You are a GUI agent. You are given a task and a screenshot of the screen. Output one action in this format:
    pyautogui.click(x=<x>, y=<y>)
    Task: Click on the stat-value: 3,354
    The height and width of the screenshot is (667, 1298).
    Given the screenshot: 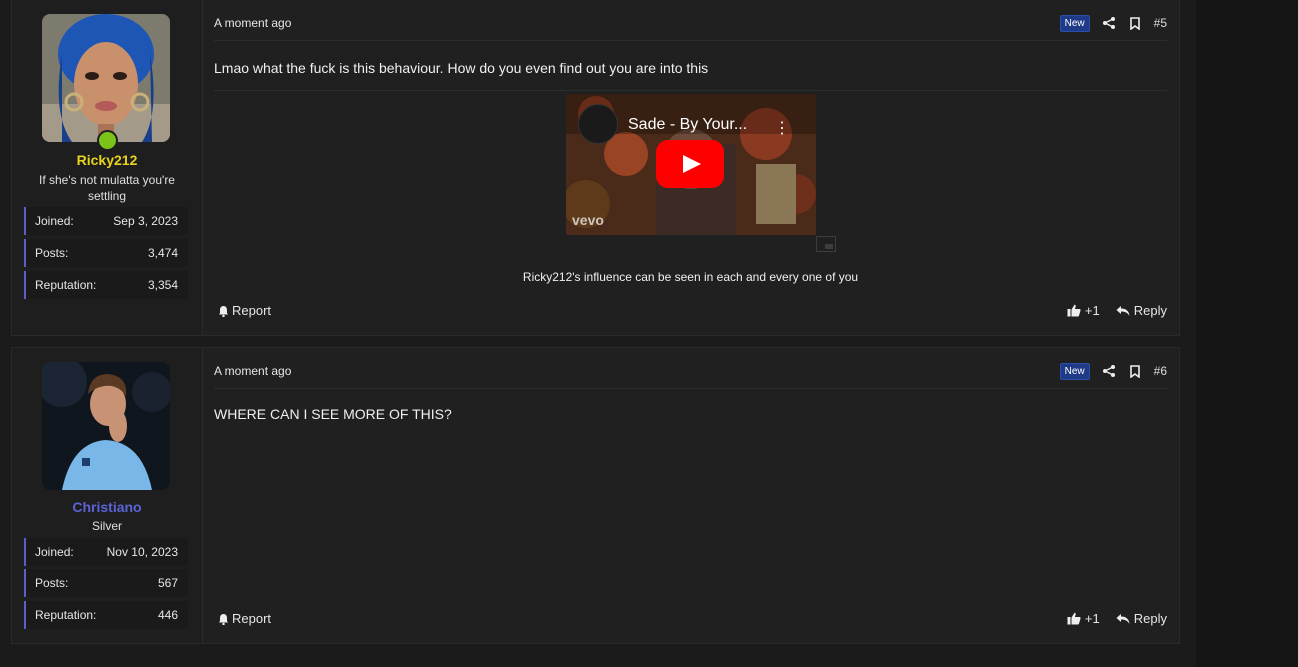 What is the action you would take?
    pyautogui.click(x=162, y=285)
    